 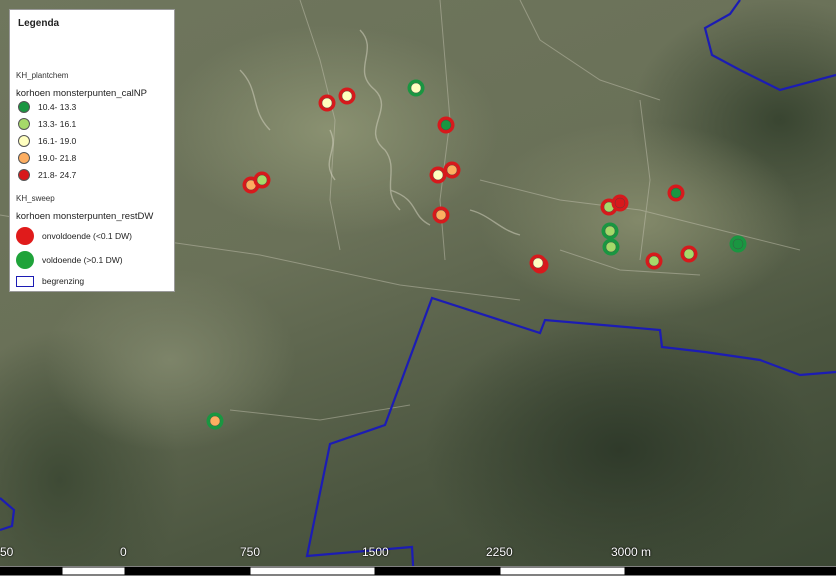 I want to click on boundary-box-icon, so click(x=25, y=281).